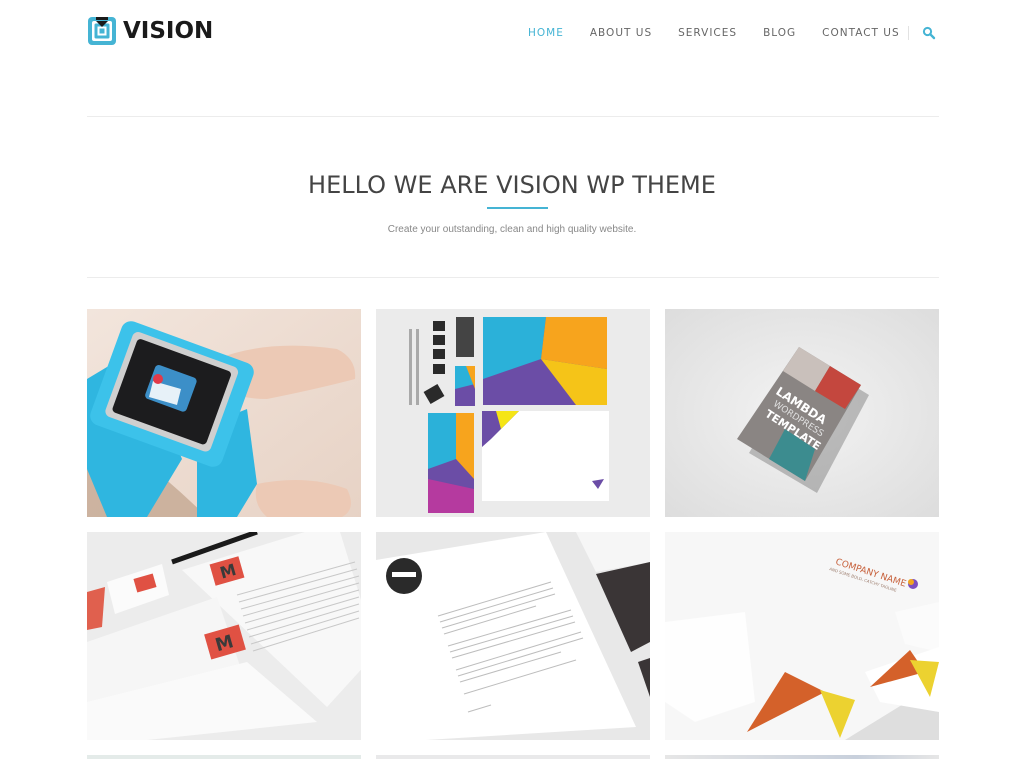  What do you see at coordinates (929, 33) in the screenshot?
I see `search-icon` at bounding box center [929, 33].